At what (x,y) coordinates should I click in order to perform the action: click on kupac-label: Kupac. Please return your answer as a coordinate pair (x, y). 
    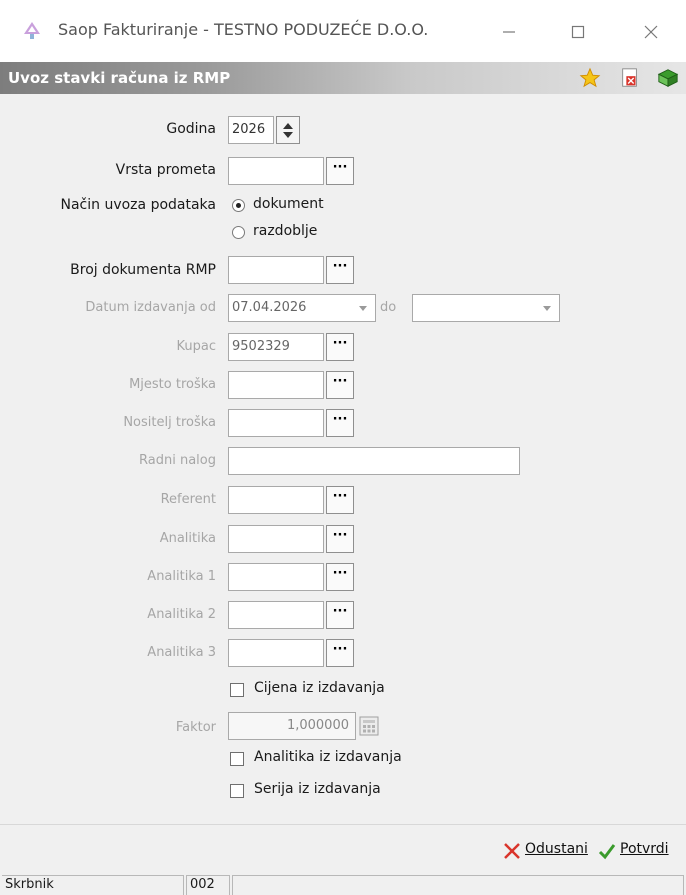
    Looking at the image, I should click on (196, 346).